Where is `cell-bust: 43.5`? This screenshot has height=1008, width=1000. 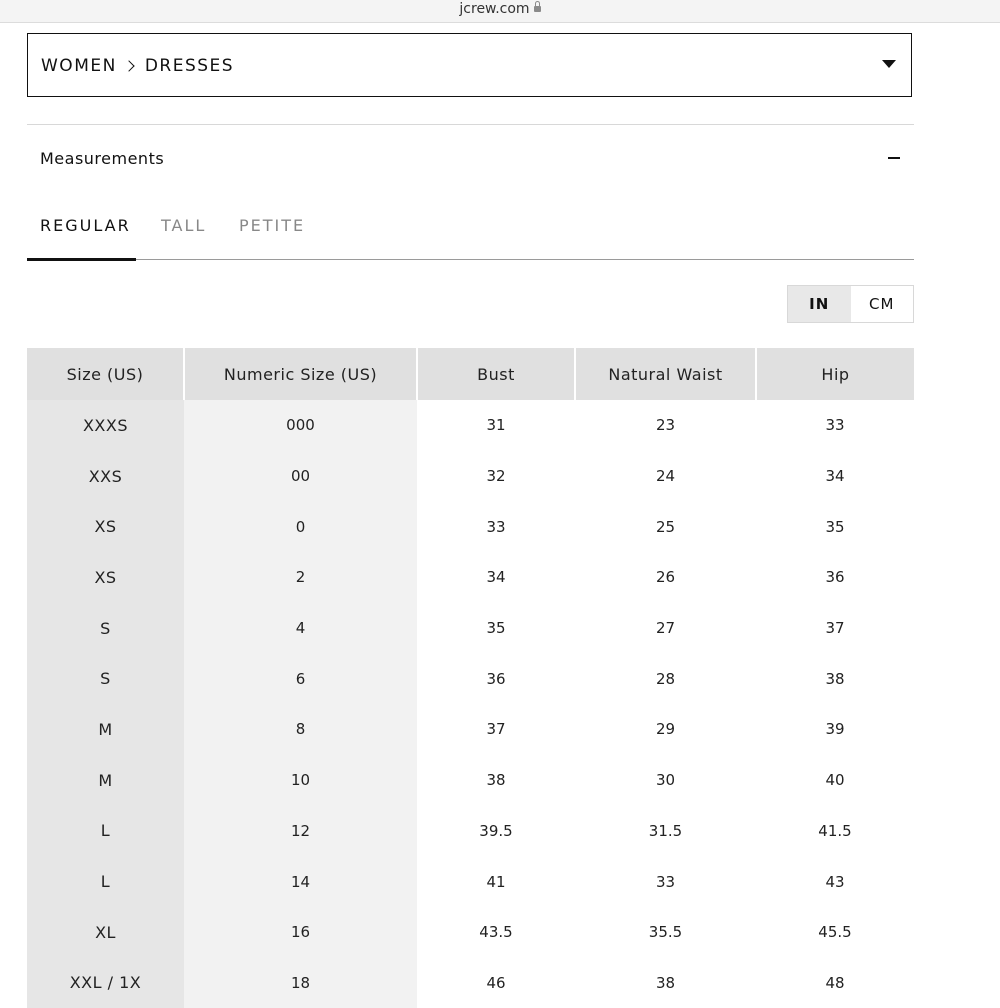 cell-bust: 43.5 is located at coordinates (496, 932).